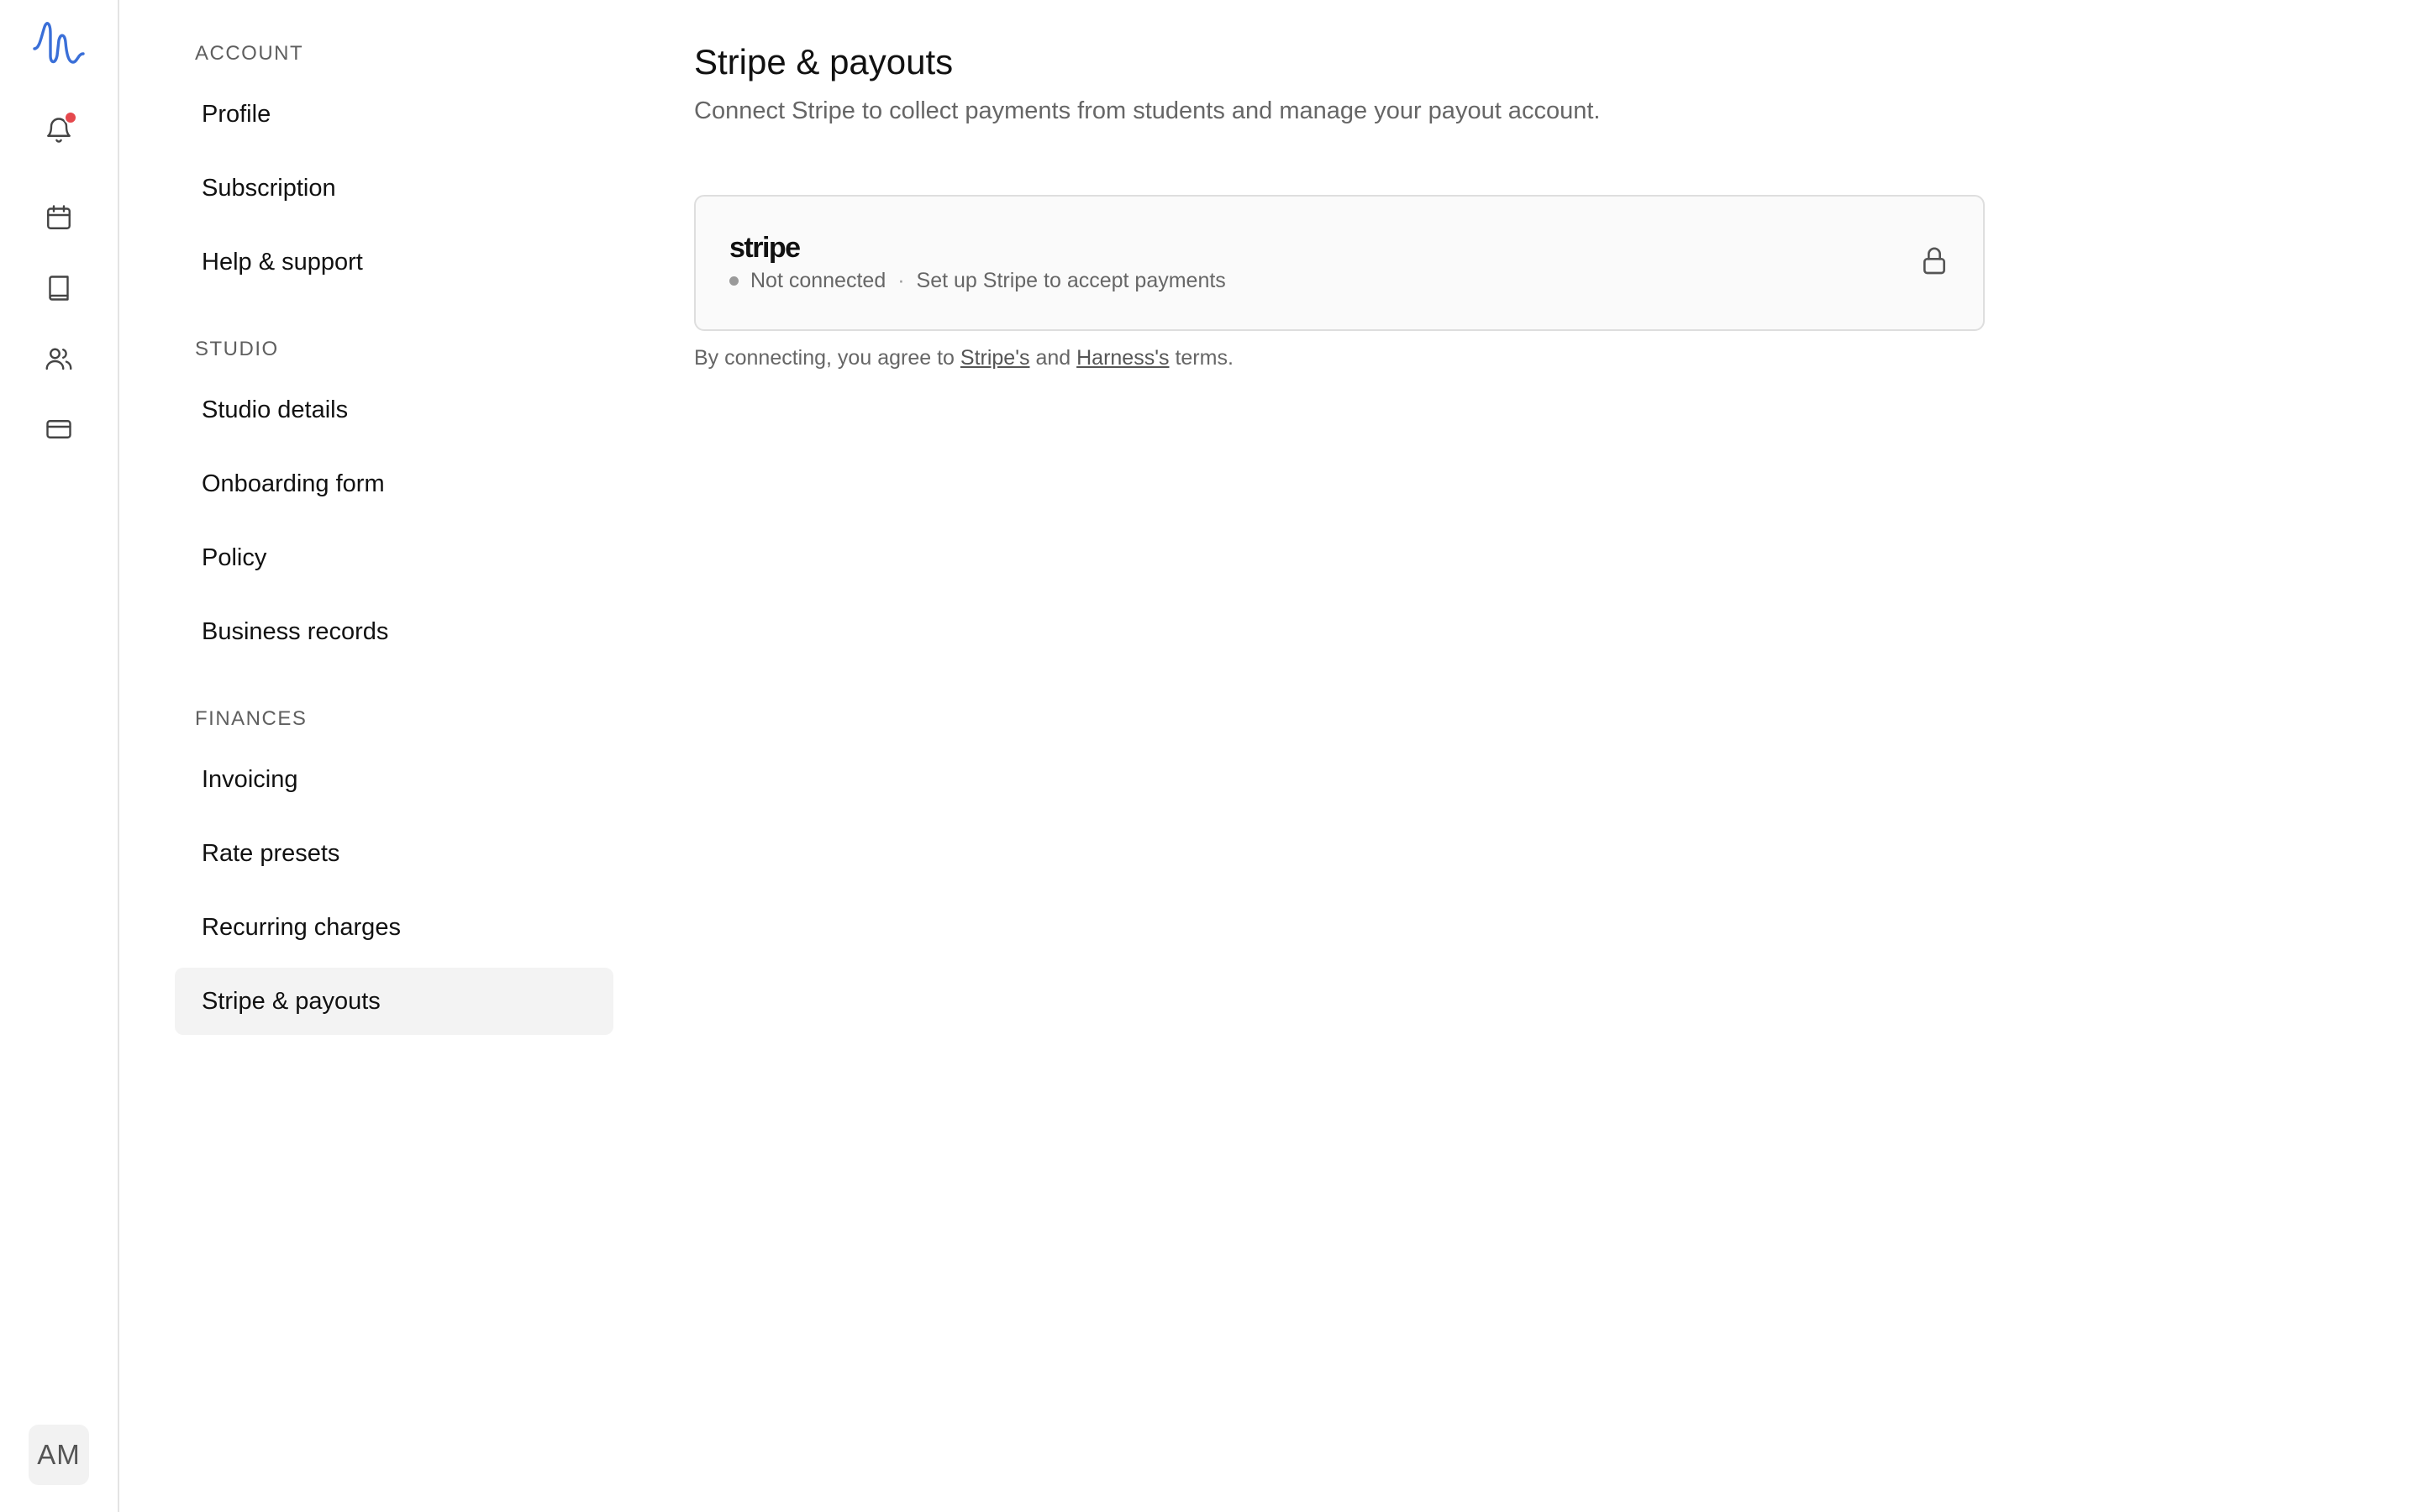 The width and height of the screenshot is (2420, 1512). Describe the element at coordinates (1934, 260) in the screenshot. I see `lock-icon` at that location.